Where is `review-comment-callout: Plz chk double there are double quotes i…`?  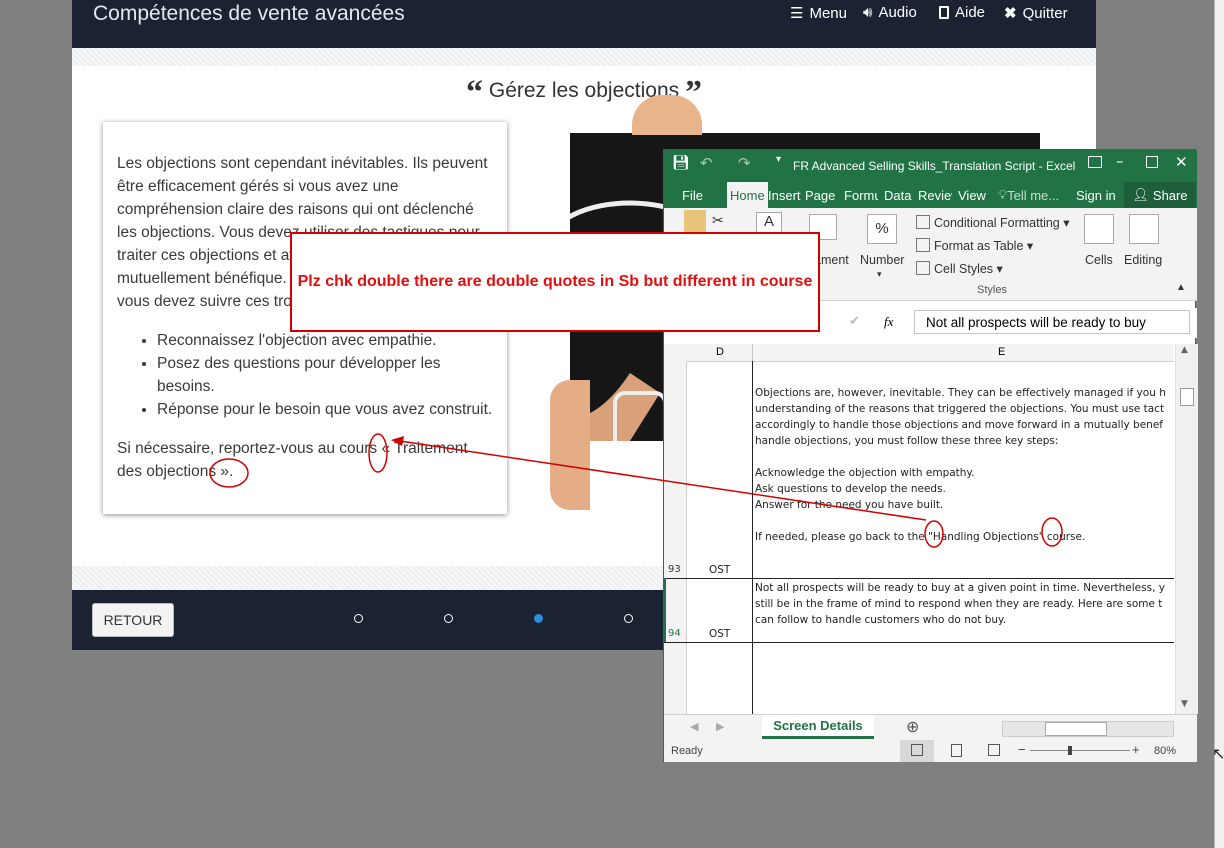
review-comment-callout: Plz chk double there are double quotes i… is located at coordinates (555, 282).